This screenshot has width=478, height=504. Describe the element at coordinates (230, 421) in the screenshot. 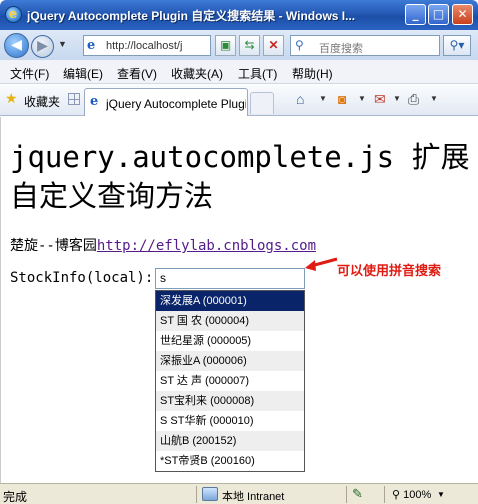

I see `autocomplete-item: S ST华新 (000010)` at that location.